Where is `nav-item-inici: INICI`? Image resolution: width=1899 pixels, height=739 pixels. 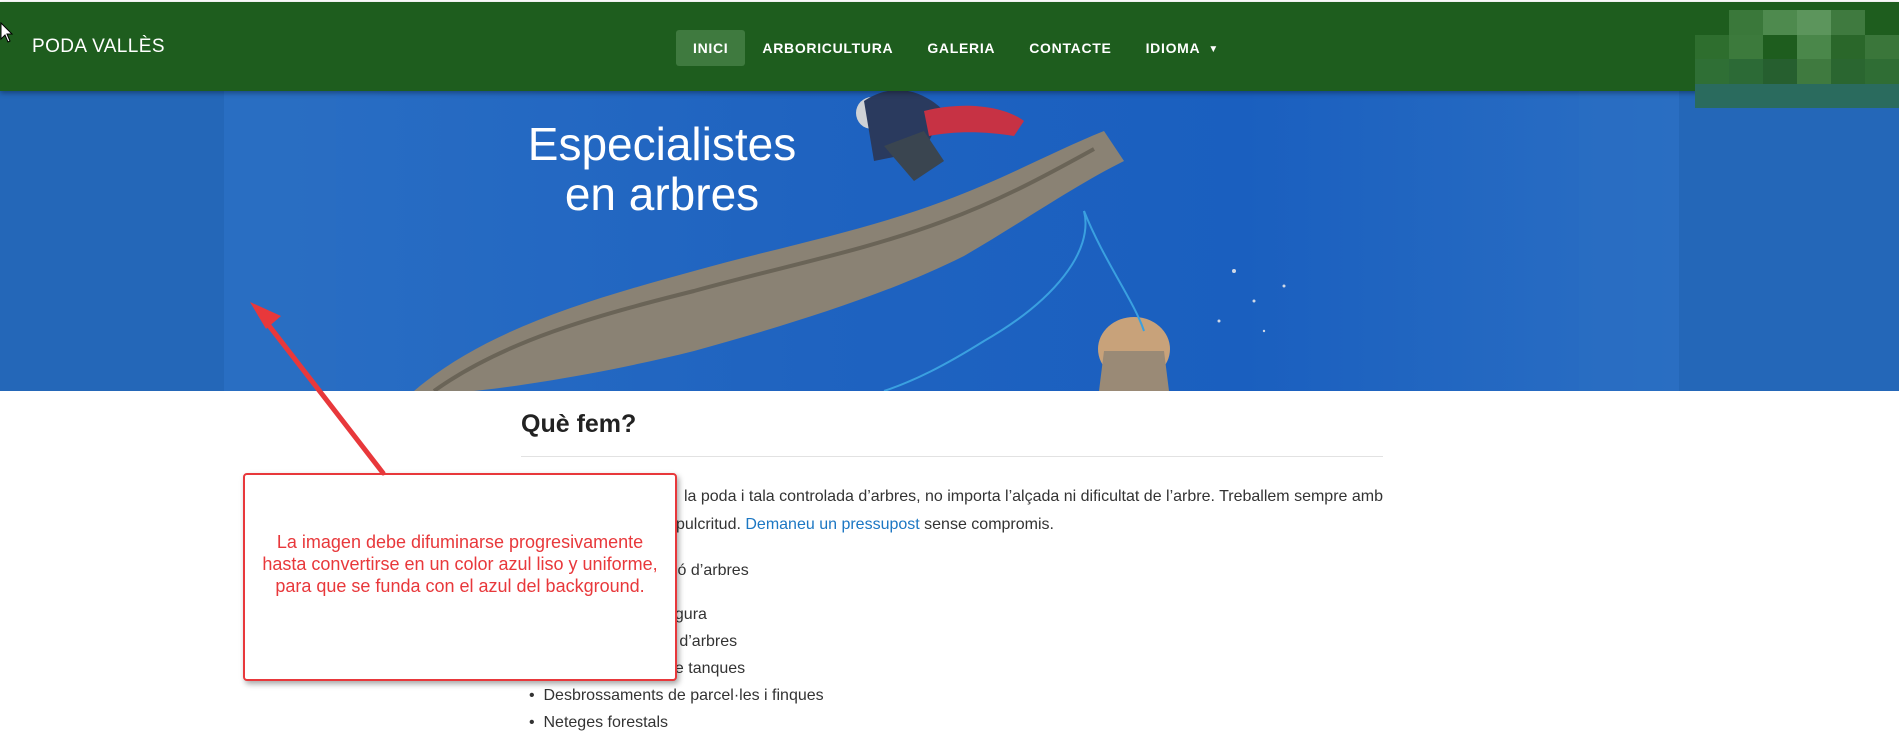 nav-item-inici: INICI is located at coordinates (711, 48).